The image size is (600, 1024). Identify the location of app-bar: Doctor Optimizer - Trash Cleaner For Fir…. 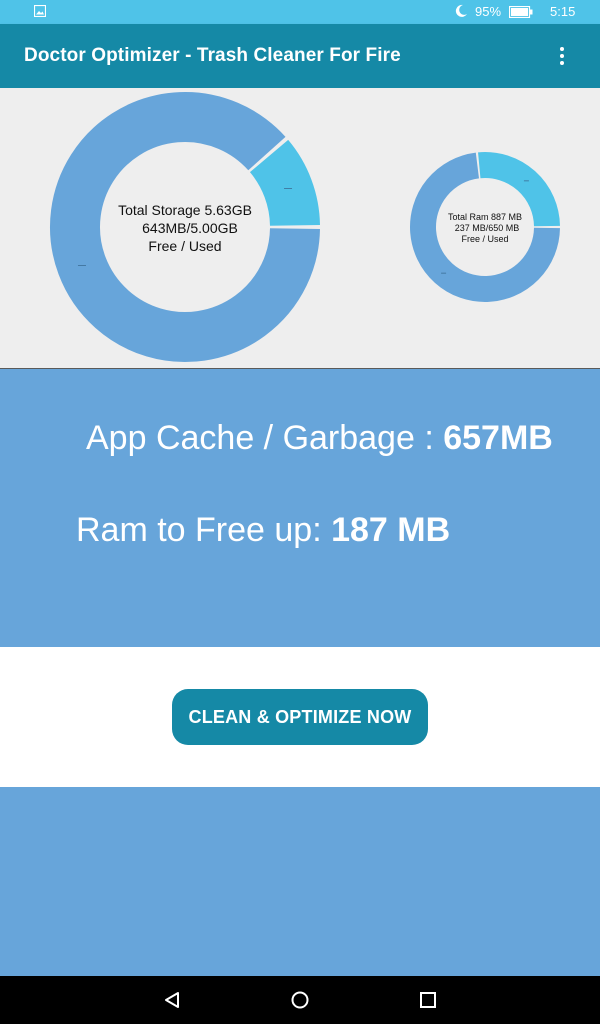
(300, 56).